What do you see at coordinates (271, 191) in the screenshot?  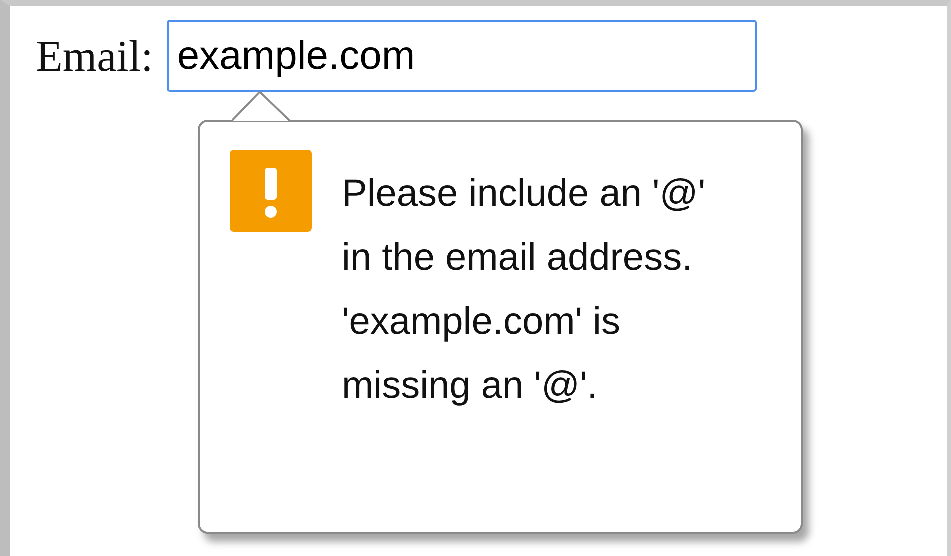 I see `warning-icon` at bounding box center [271, 191].